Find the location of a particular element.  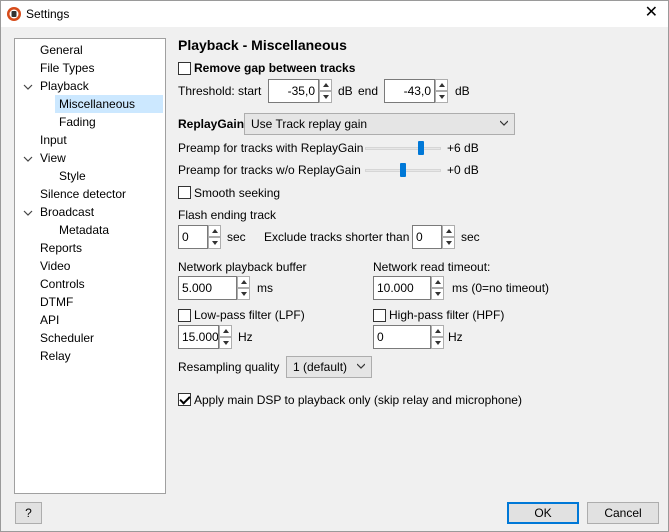

replaygain-selected: Use Track replay gain is located at coordinates (309, 124).